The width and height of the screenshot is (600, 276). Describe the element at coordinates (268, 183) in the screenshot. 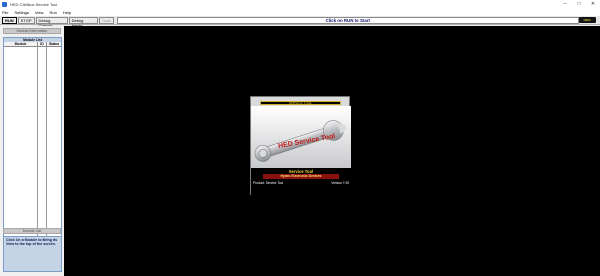

I see `splash-product-label: Product: Service Tool` at that location.